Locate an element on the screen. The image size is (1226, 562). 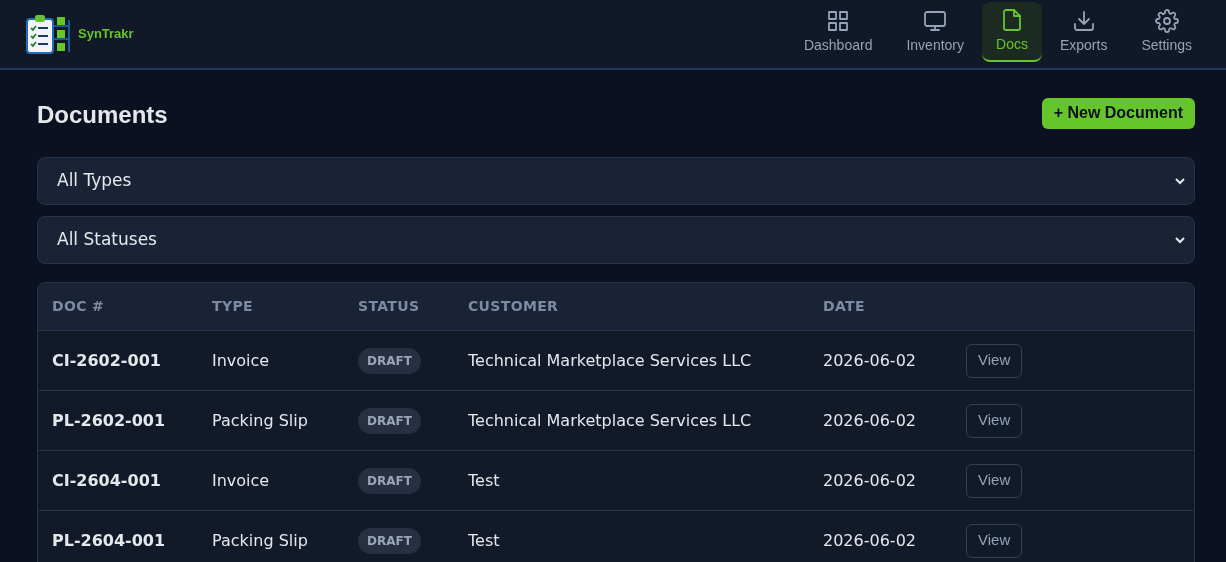
new-document-button: + New Document is located at coordinates (1118, 113).